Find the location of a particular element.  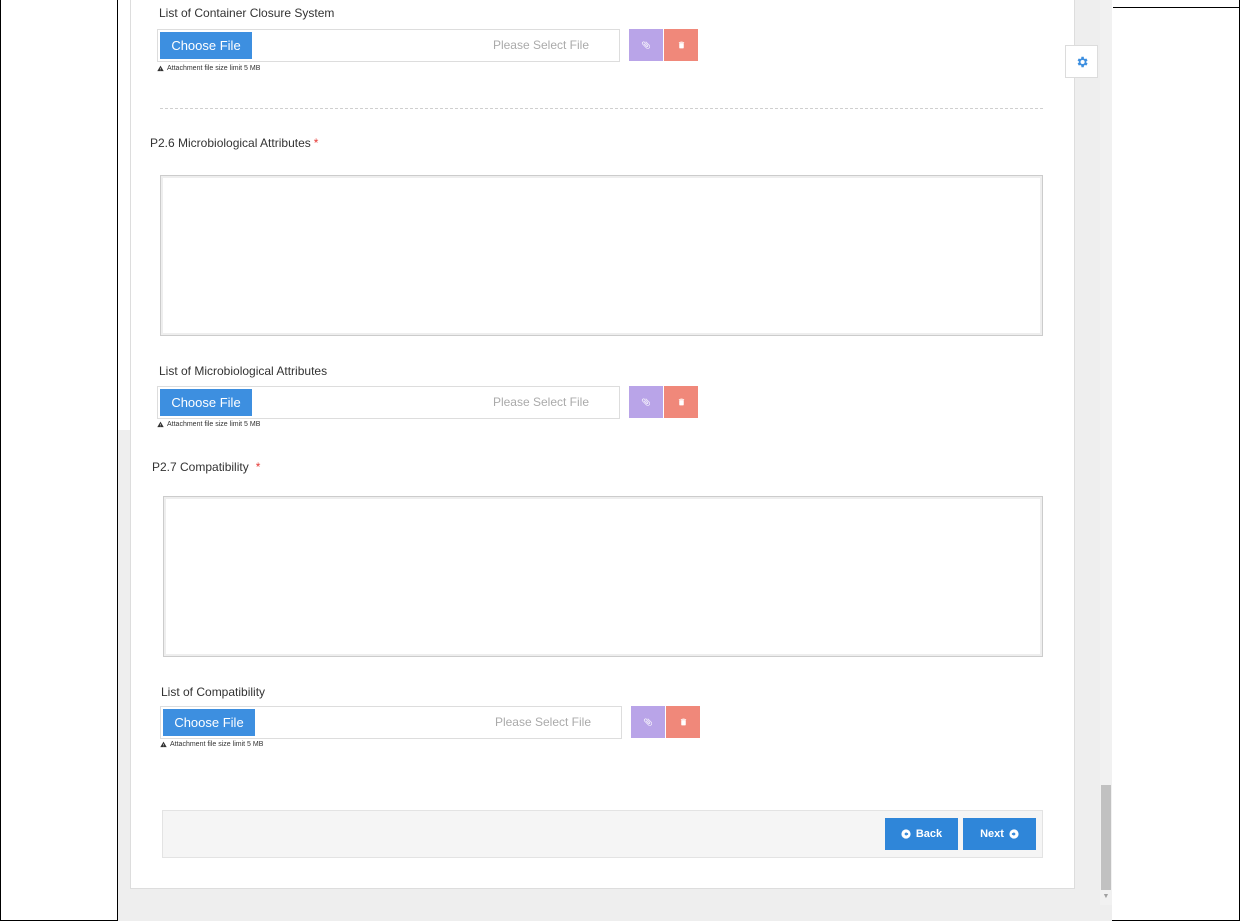

compatibility-list-label: List of Compatibility is located at coordinates (213, 692).